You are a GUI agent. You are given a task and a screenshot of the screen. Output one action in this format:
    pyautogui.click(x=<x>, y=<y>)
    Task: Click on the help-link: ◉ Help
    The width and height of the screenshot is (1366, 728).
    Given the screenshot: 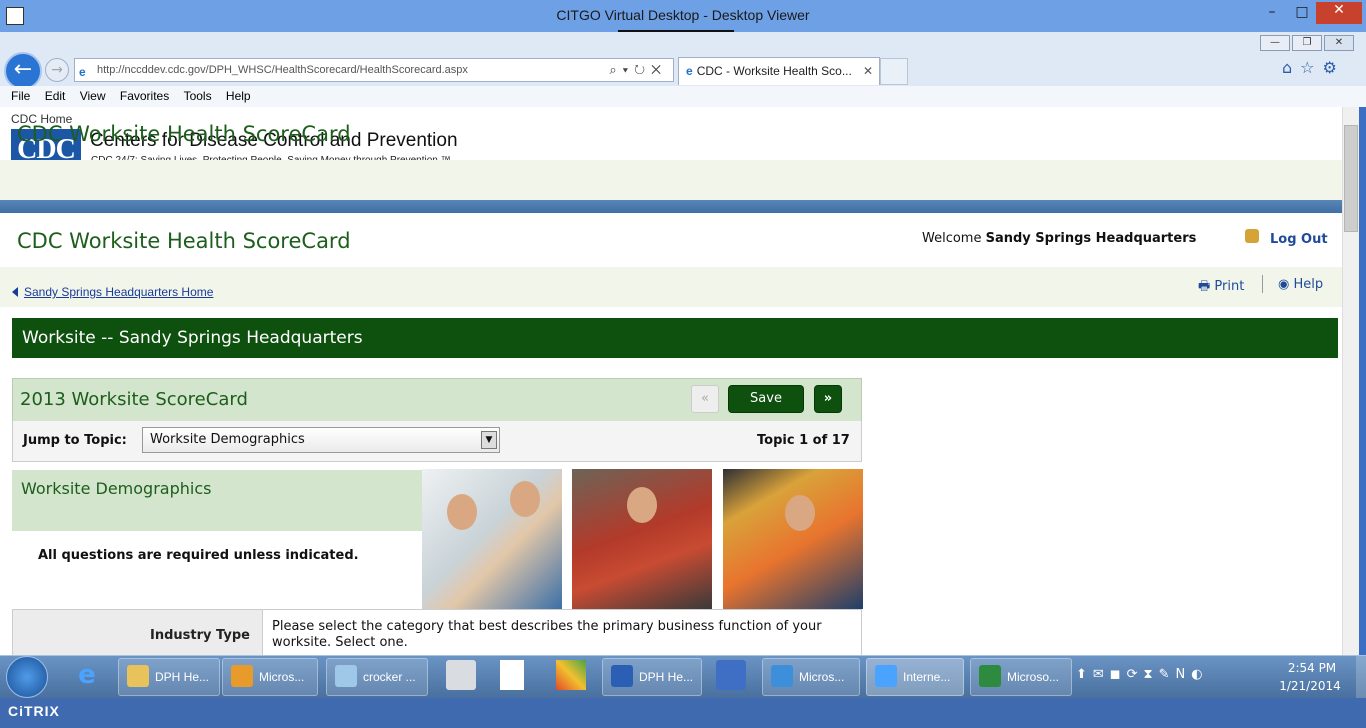 What is the action you would take?
    pyautogui.click(x=1300, y=284)
    